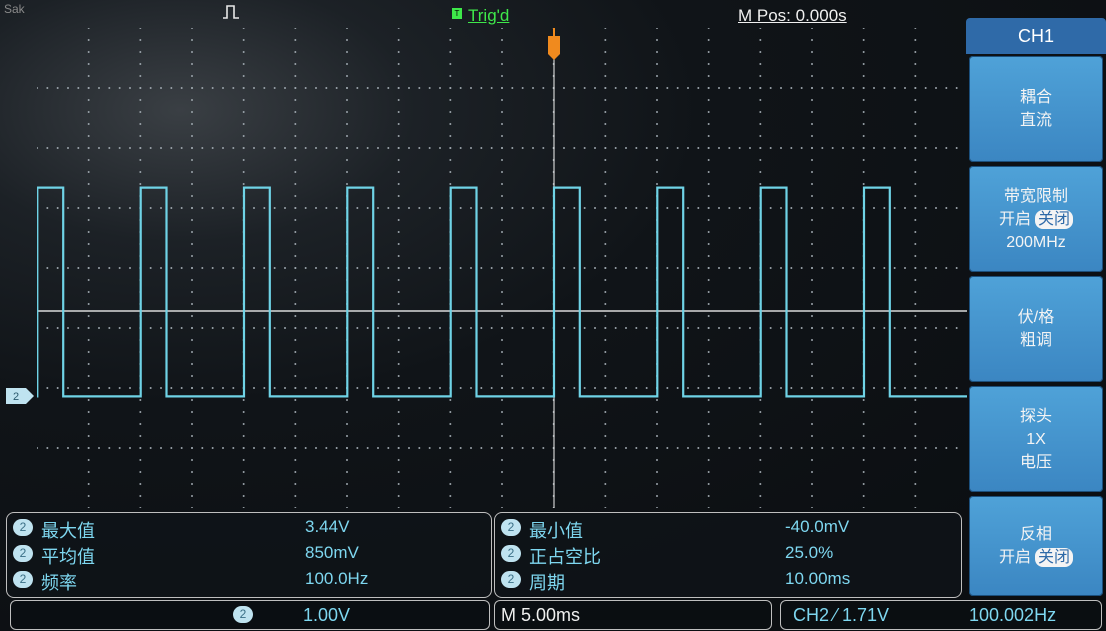  Describe the element at coordinates (1036, 109) in the screenshot. I see `coupling-button: 耦合 直流` at that location.